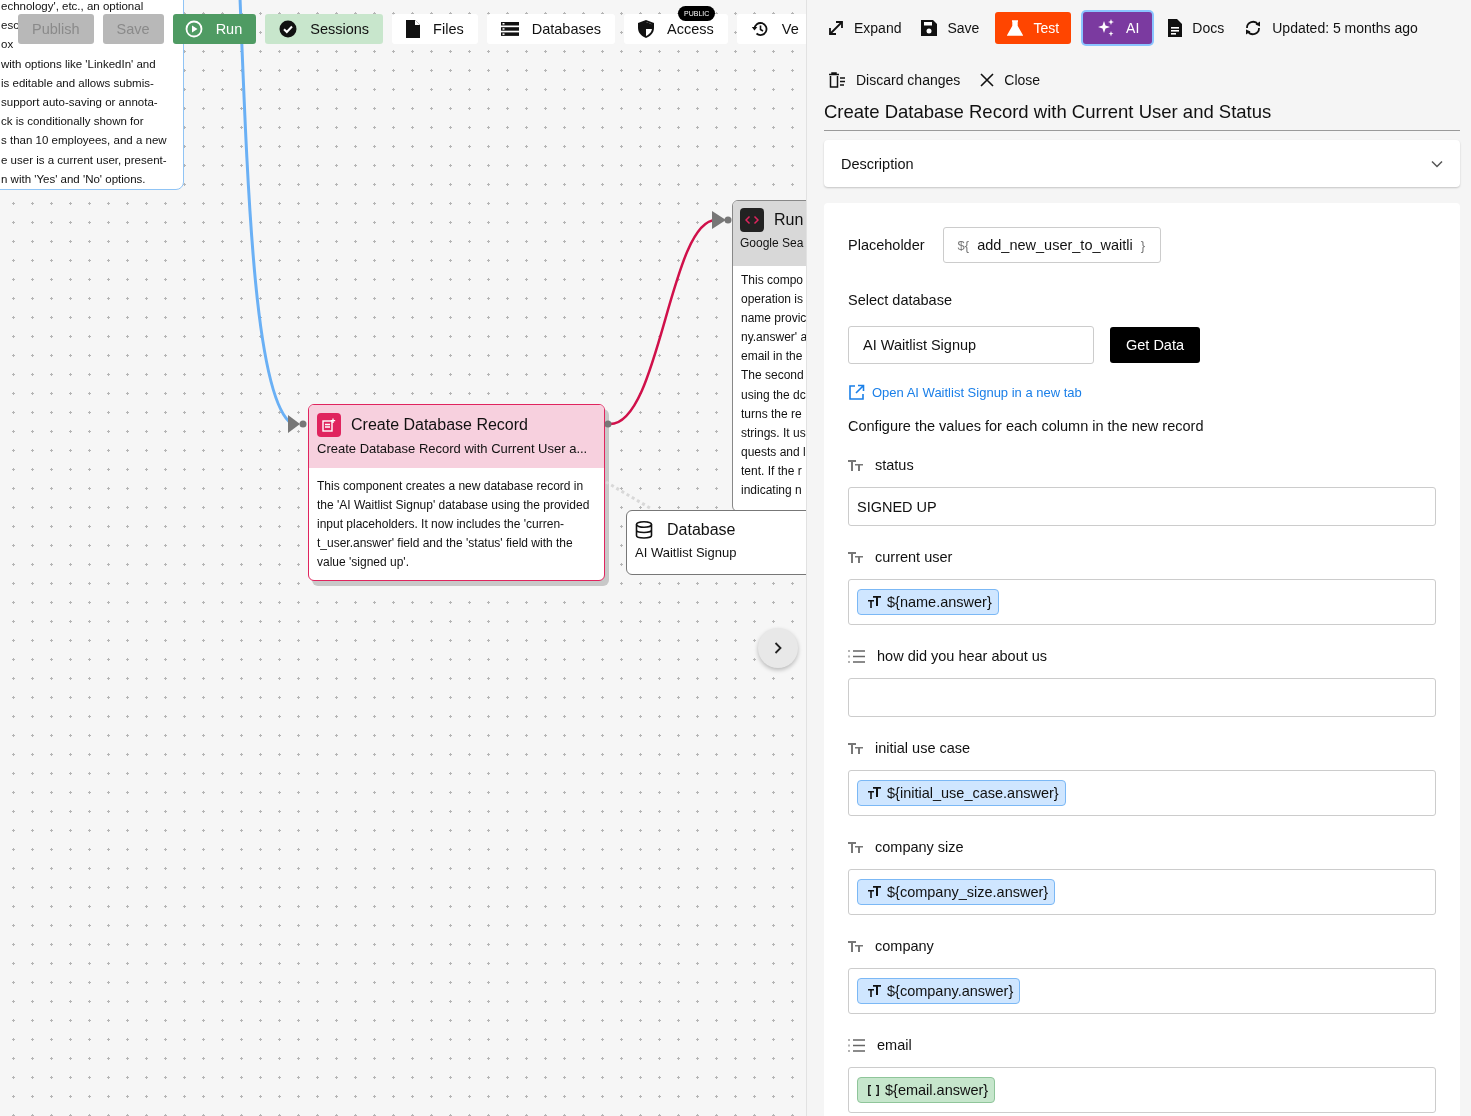 The width and height of the screenshot is (1471, 1116). I want to click on description-line: strings. It us, so click(773, 433).